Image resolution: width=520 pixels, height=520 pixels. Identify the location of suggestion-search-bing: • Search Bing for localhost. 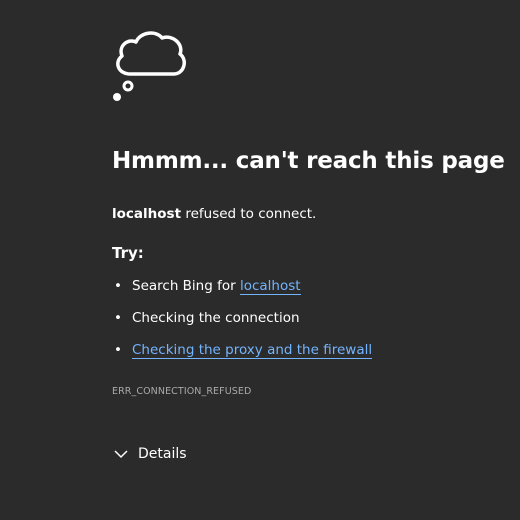
(242, 294).